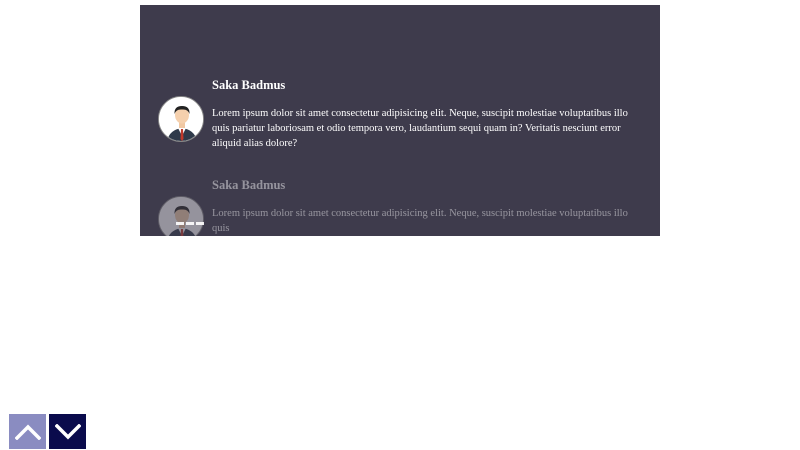  I want to click on scroll-up-button, so click(27, 431).